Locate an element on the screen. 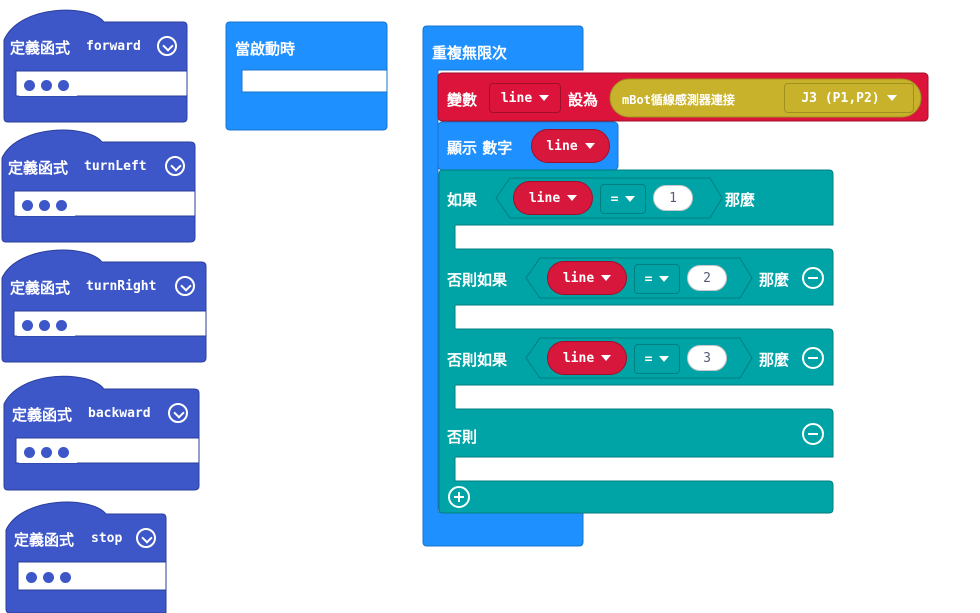 This screenshot has height=613, width=980. variable-reporter: line is located at coordinates (570, 146).